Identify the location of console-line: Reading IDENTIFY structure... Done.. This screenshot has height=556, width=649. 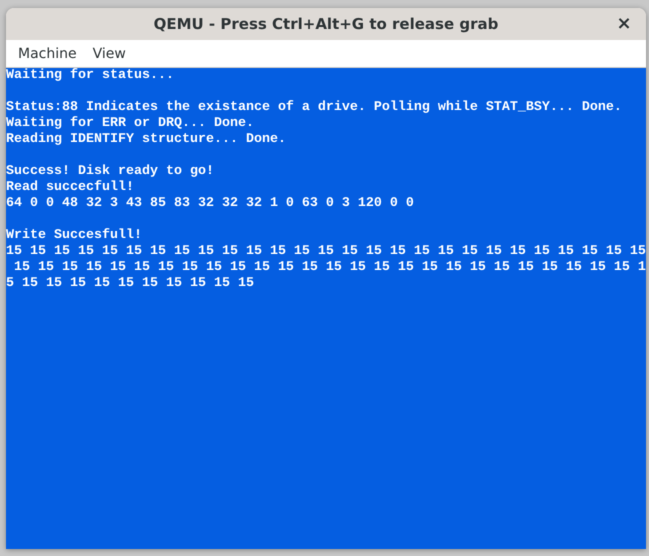
(146, 140).